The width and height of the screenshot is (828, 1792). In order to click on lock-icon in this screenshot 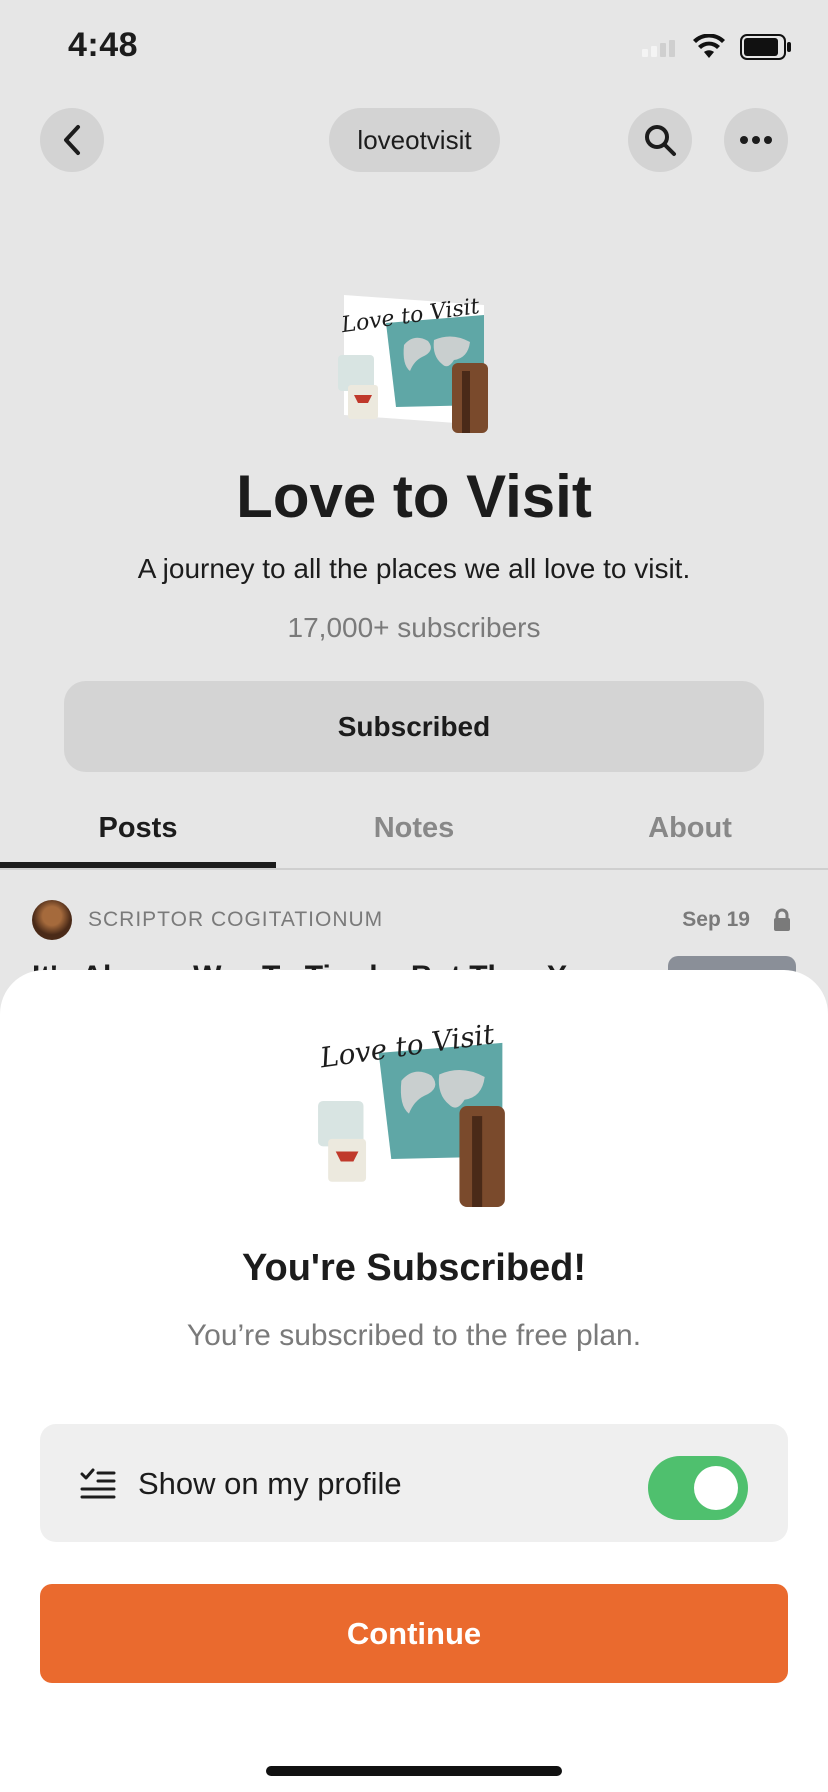, I will do `click(782, 919)`.